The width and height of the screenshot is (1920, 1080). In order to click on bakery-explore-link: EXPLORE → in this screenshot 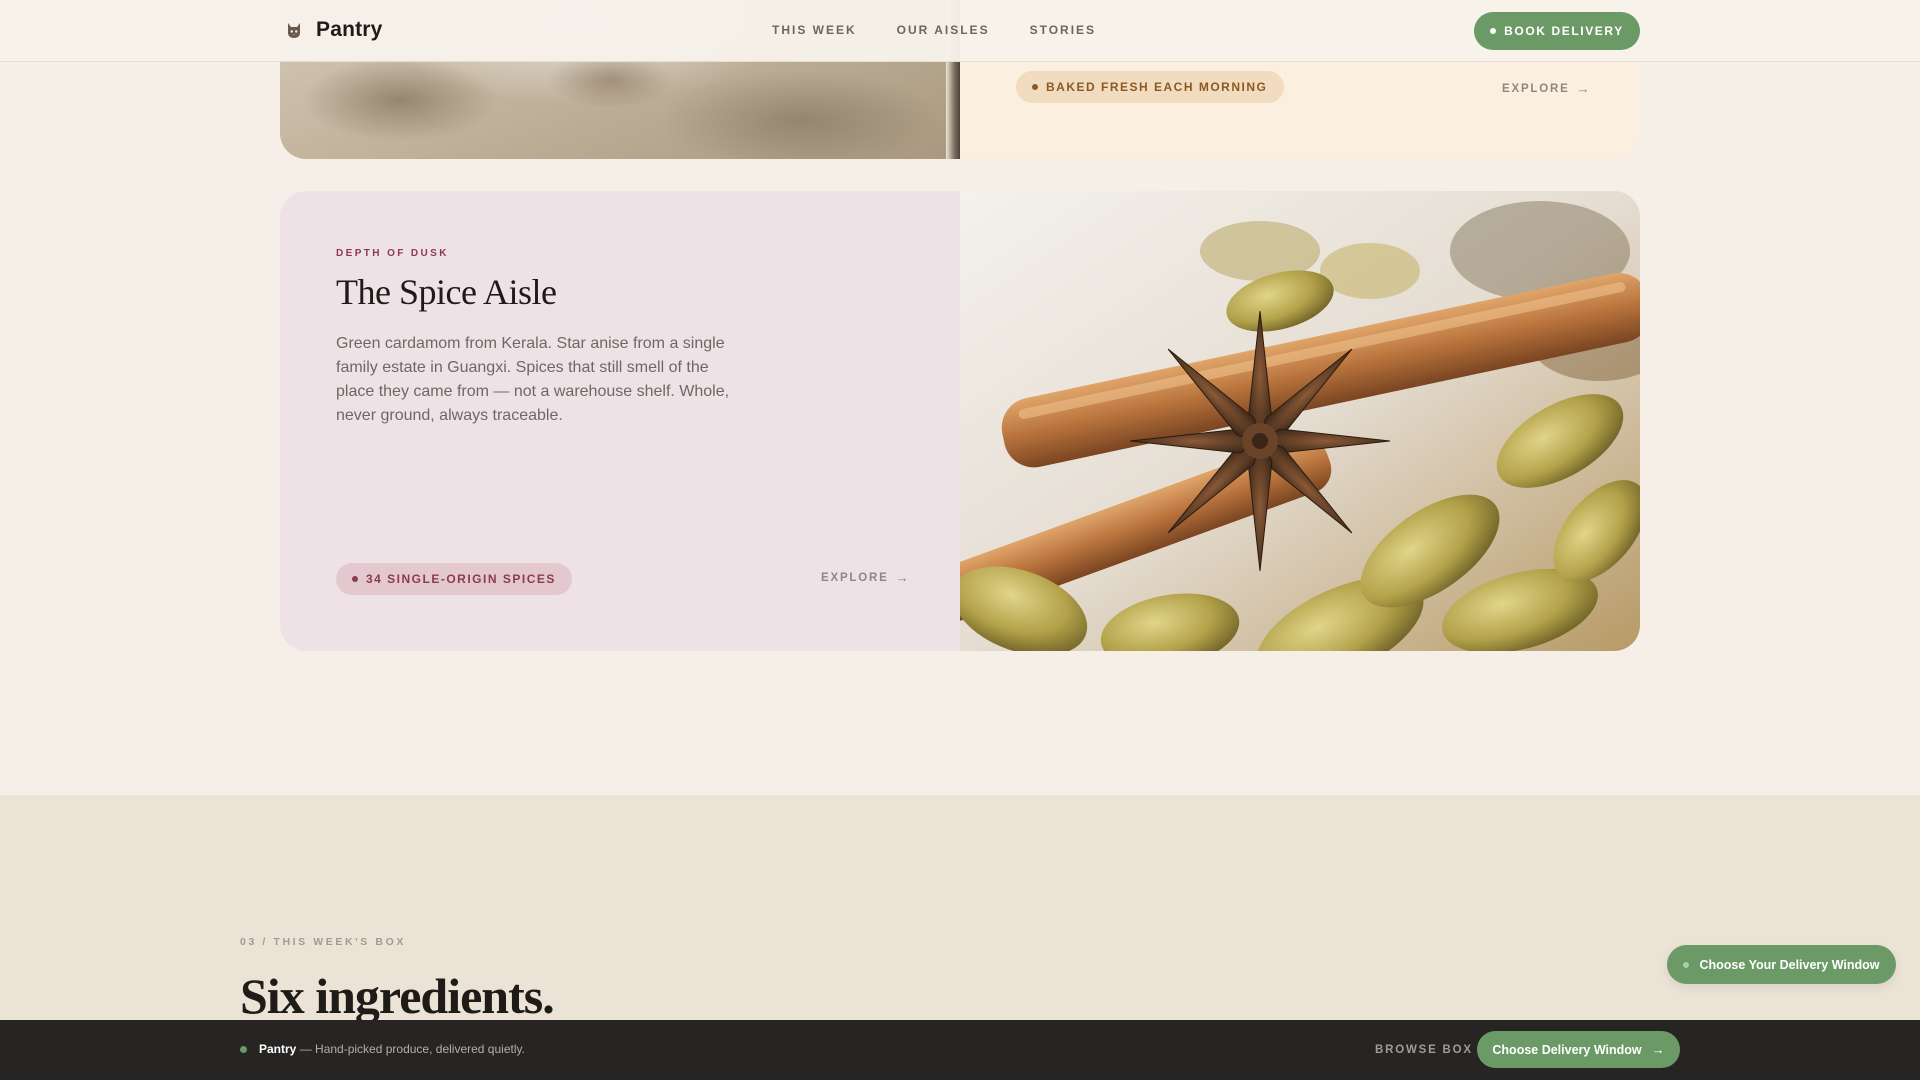, I will do `click(1546, 88)`.